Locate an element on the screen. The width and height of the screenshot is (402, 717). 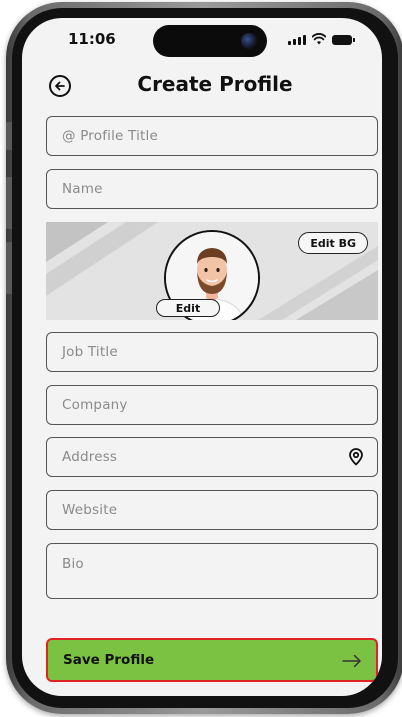
profile-title-placeholder: @ Profile Title is located at coordinates (110, 136).